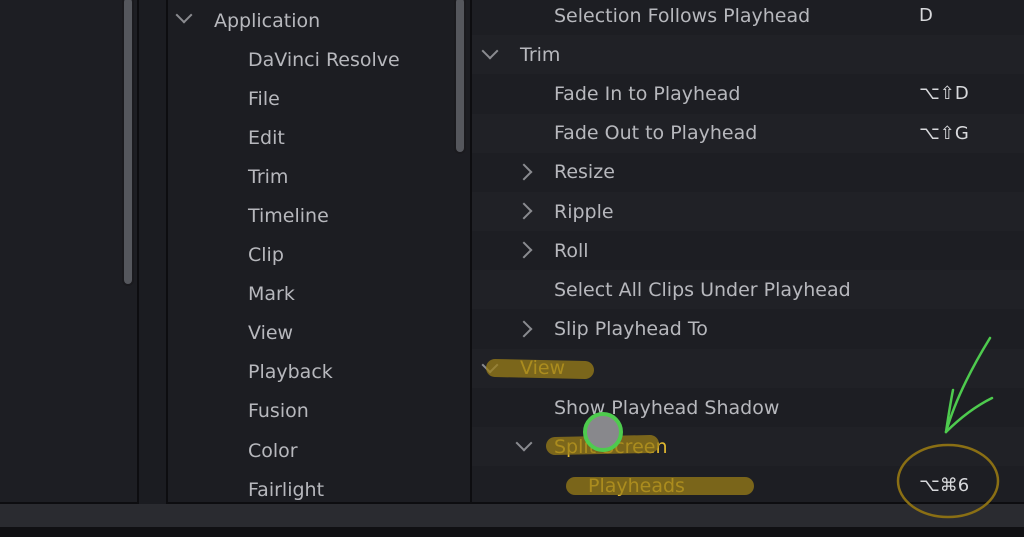  Describe the element at coordinates (543, 368) in the screenshot. I see `command-label: View` at that location.